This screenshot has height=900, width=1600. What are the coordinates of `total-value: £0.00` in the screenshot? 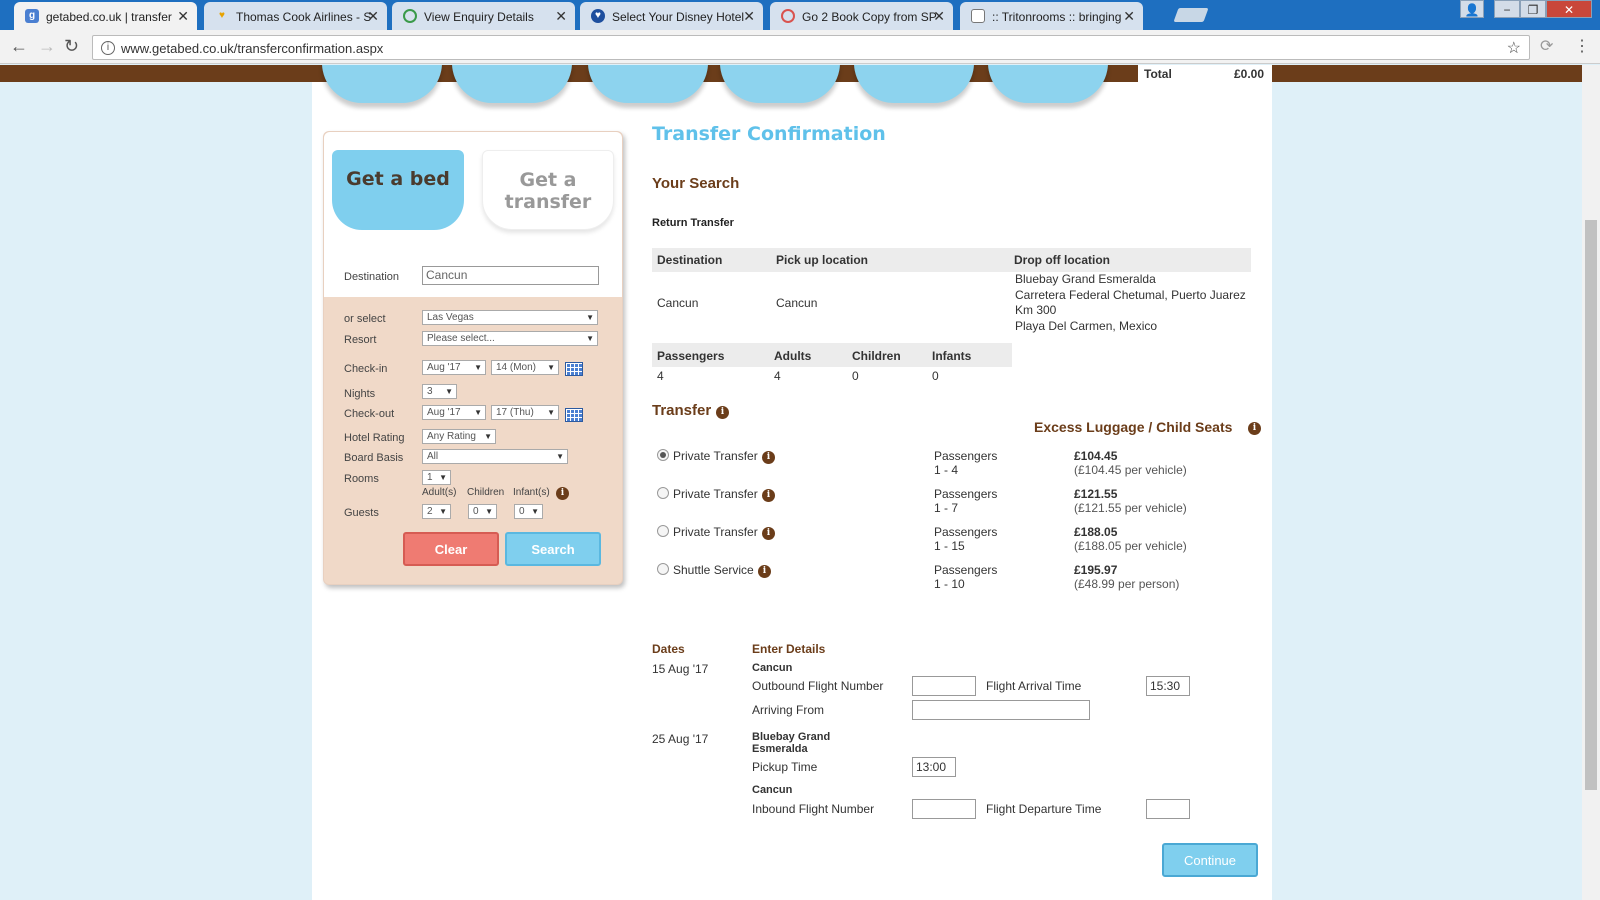 It's located at (1248, 74).